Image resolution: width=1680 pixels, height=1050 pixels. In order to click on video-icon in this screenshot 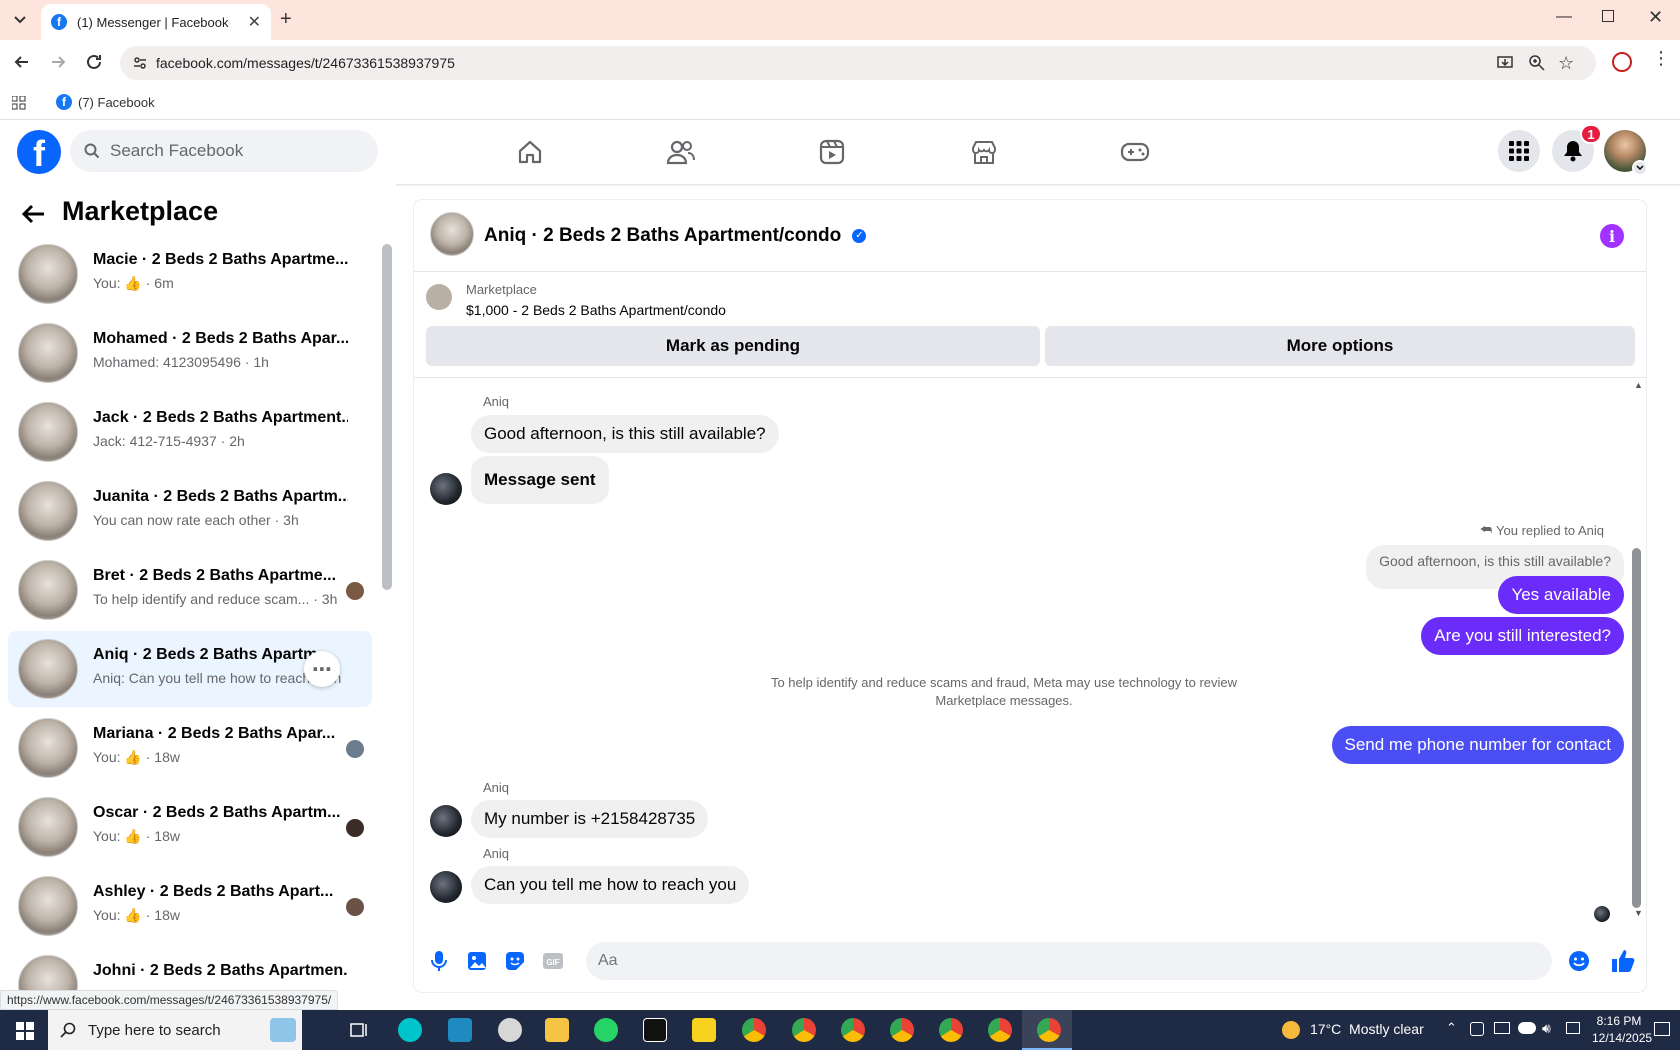, I will do `click(832, 152)`.